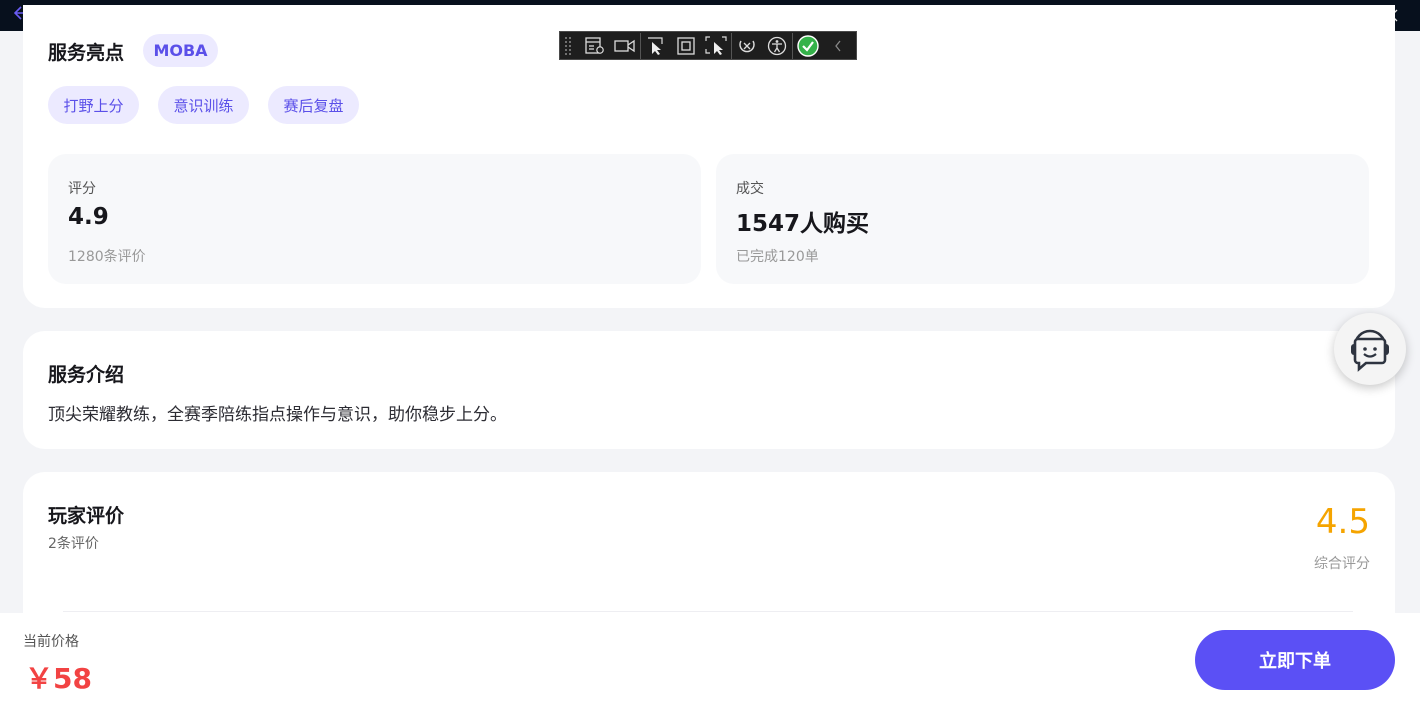 The width and height of the screenshot is (1420, 722). What do you see at coordinates (93, 105) in the screenshot?
I see `tag-item: 打野上分` at bounding box center [93, 105].